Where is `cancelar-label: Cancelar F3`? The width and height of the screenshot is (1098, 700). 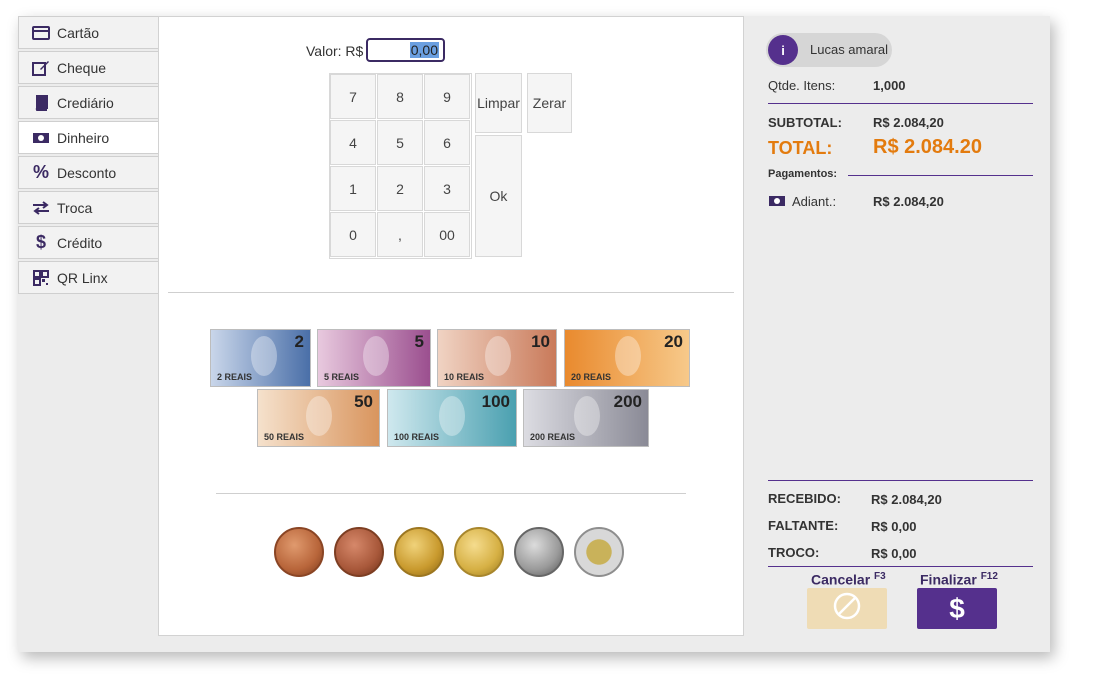
cancelar-label: Cancelar F3 is located at coordinates (848, 579).